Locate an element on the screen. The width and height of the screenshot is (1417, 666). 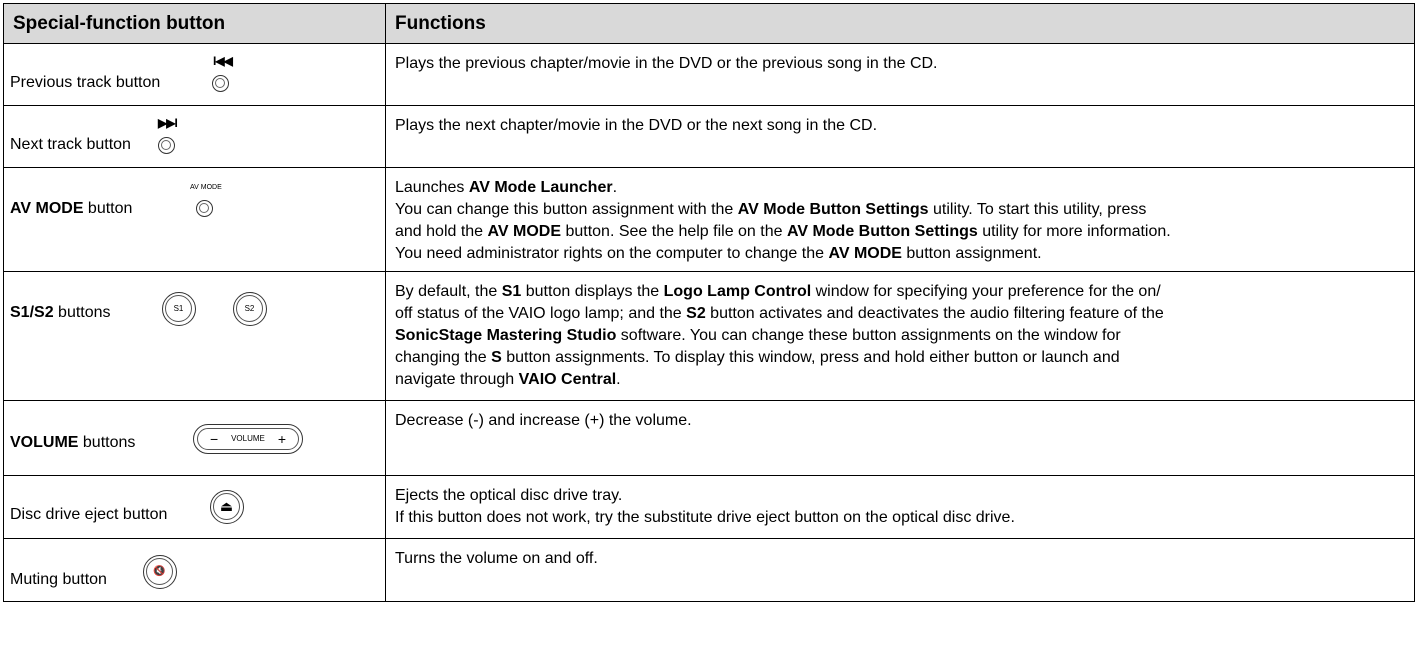
button-label: S1/S2 buttons is located at coordinates (60, 312).